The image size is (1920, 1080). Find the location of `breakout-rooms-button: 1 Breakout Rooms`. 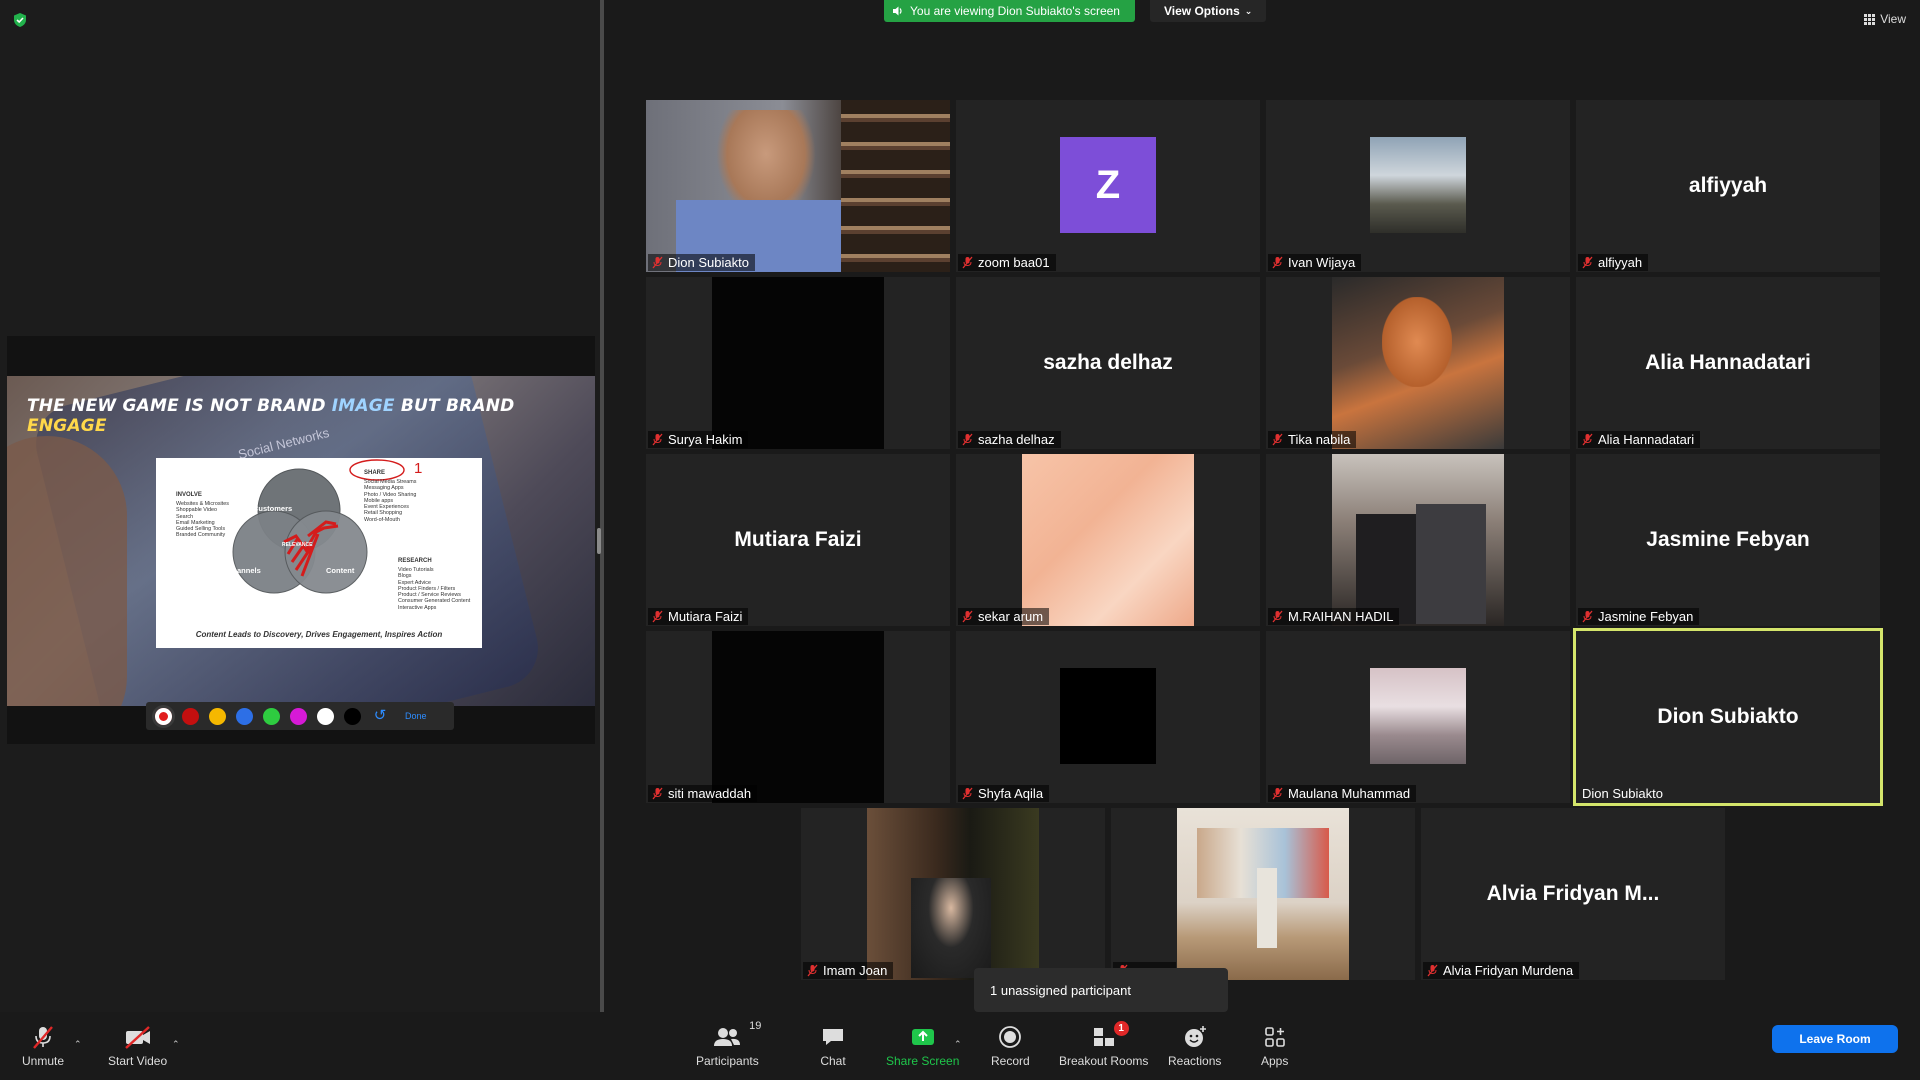

breakout-rooms-button: 1 Breakout Rooms is located at coordinates (1104, 1044).